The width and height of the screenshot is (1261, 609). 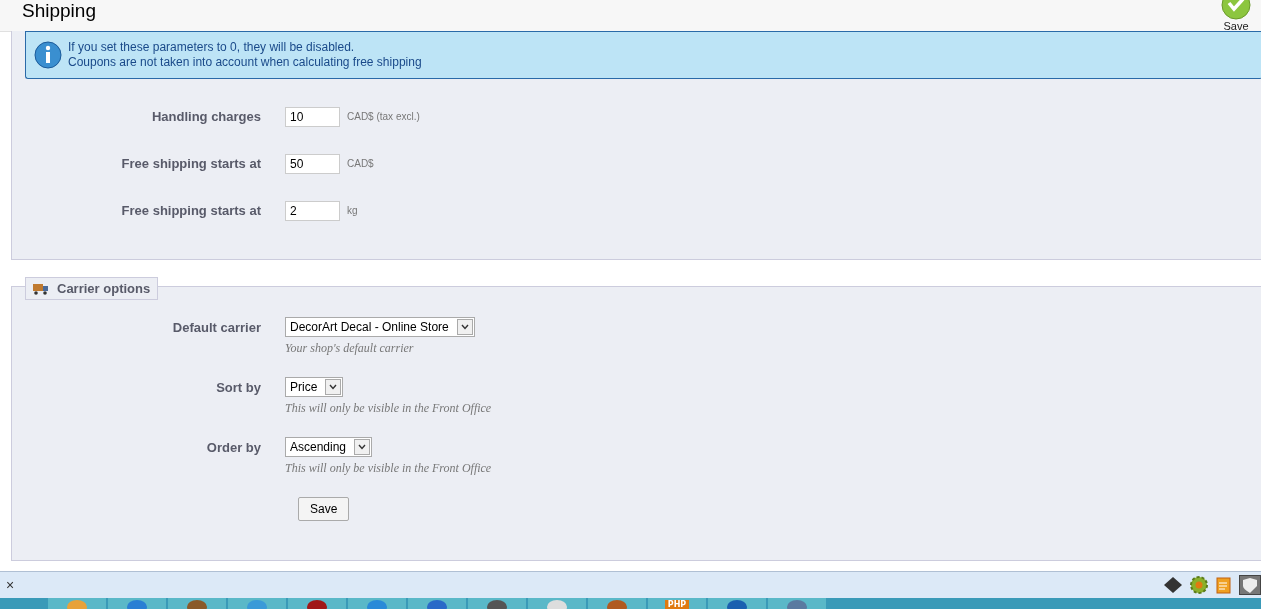 I want to click on field-label: Order by, so click(x=233, y=447).